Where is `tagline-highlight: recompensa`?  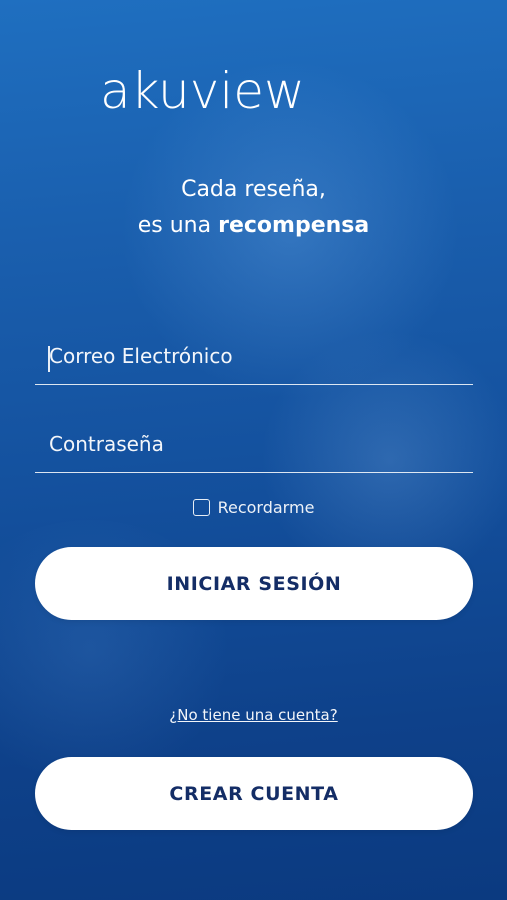 tagline-highlight: recompensa is located at coordinates (294, 225).